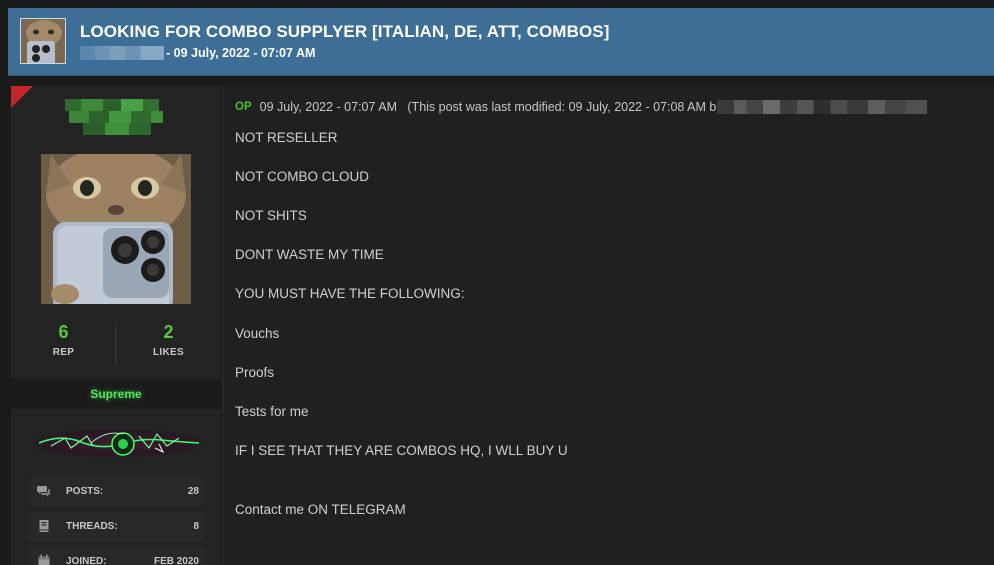 The width and height of the screenshot is (994, 565). What do you see at coordinates (117, 491) in the screenshot?
I see `info-posts: POSTS: 28` at bounding box center [117, 491].